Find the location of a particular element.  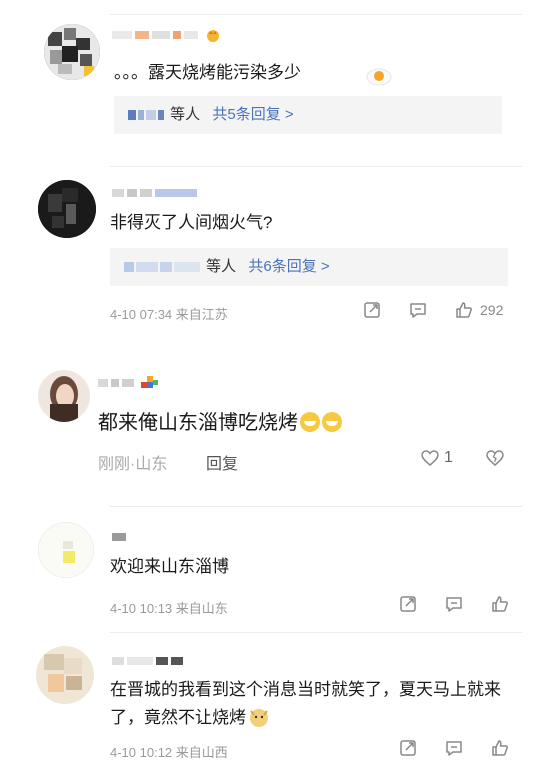

dislike-icon is located at coordinates (495, 458).